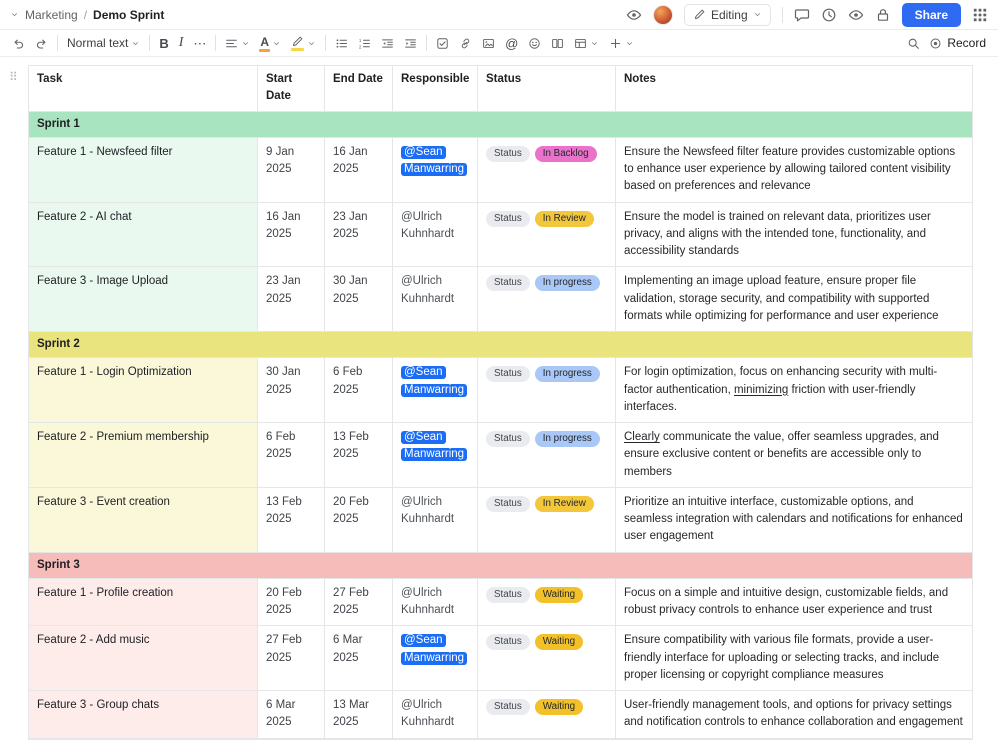 The width and height of the screenshot is (998, 740). What do you see at coordinates (727, 14) in the screenshot?
I see `editing-mode-dropdown: Editing` at bounding box center [727, 14].